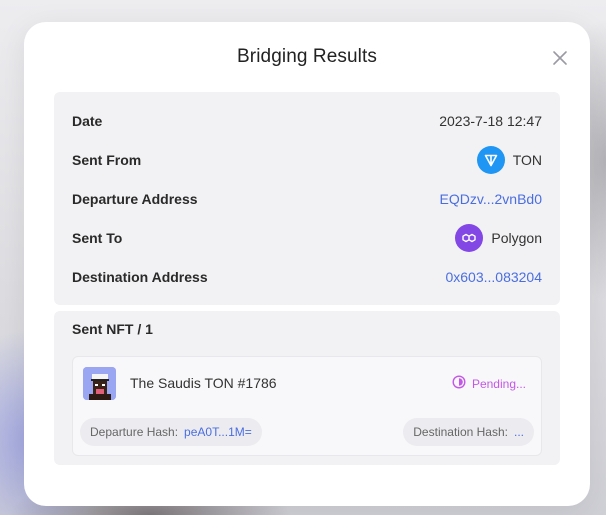 The image size is (606, 515). I want to click on close-icon, so click(560, 58).